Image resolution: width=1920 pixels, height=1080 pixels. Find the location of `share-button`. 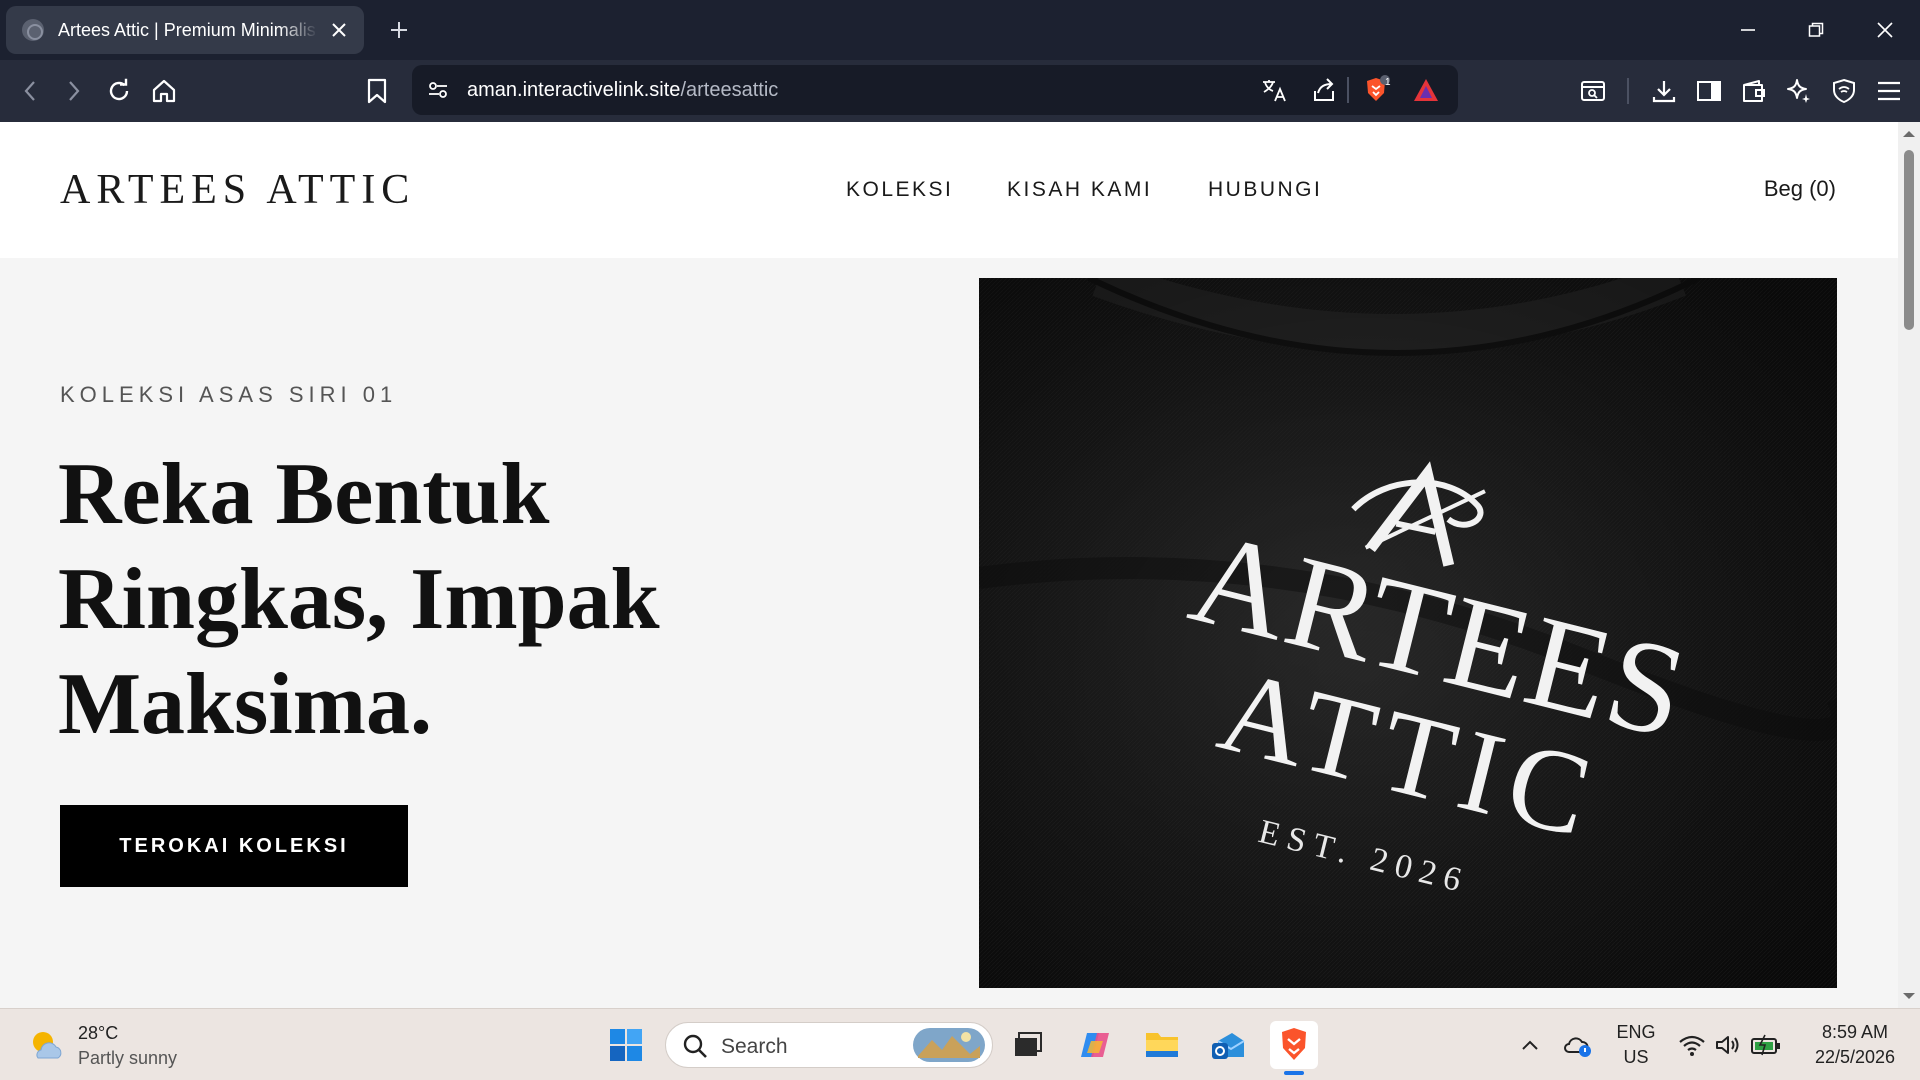

share-button is located at coordinates (1324, 90).